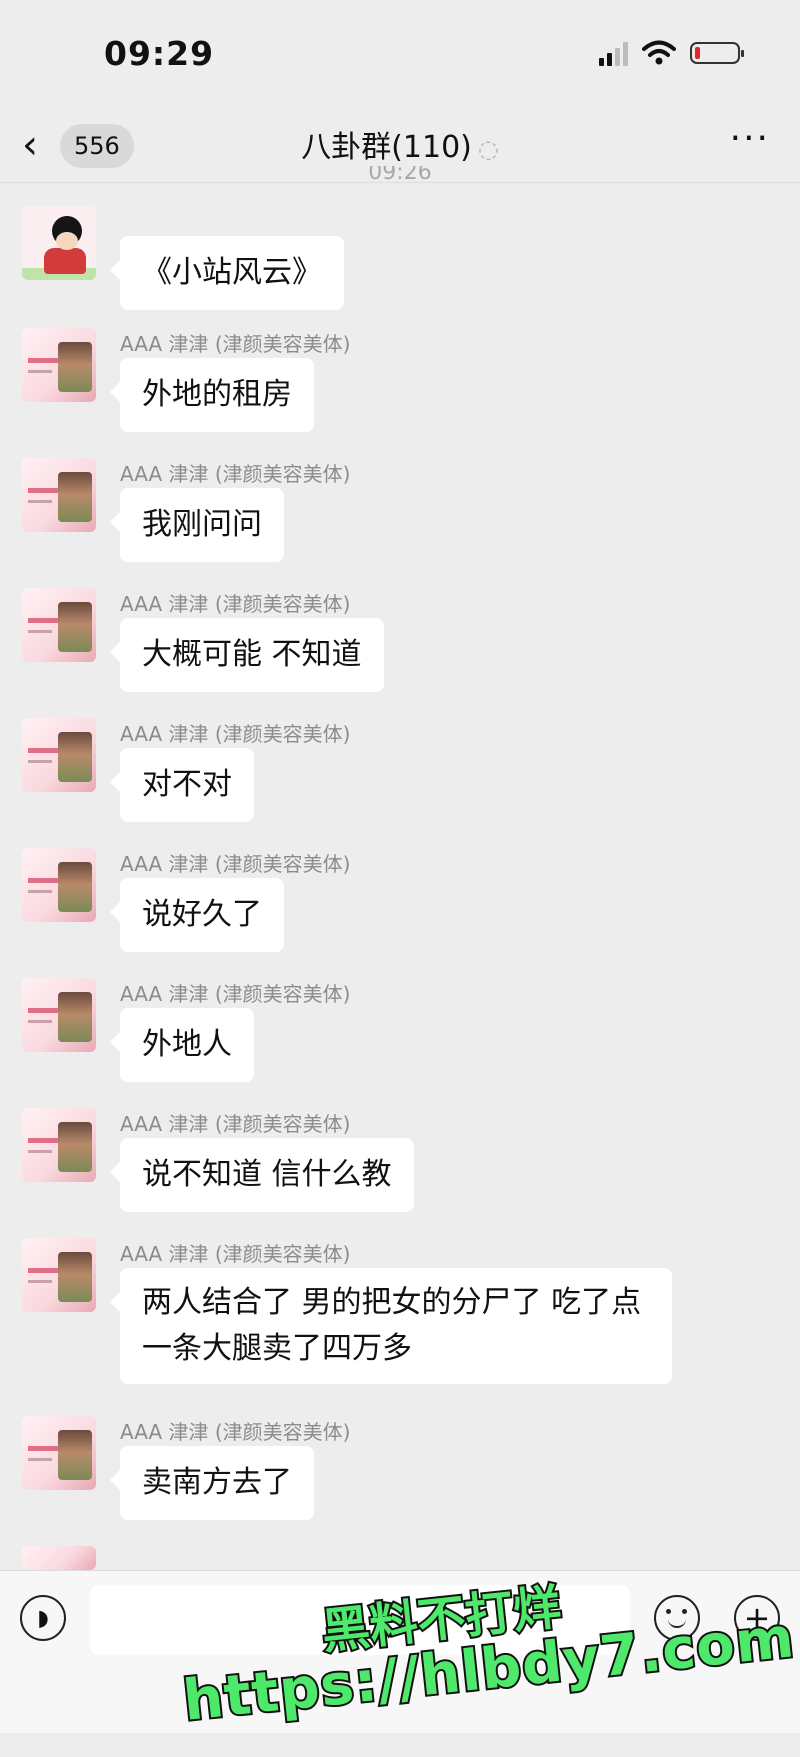 Image resolution: width=800 pixels, height=1757 pixels. I want to click on chat-title: 八卦群(110) ◌, so click(400, 144).